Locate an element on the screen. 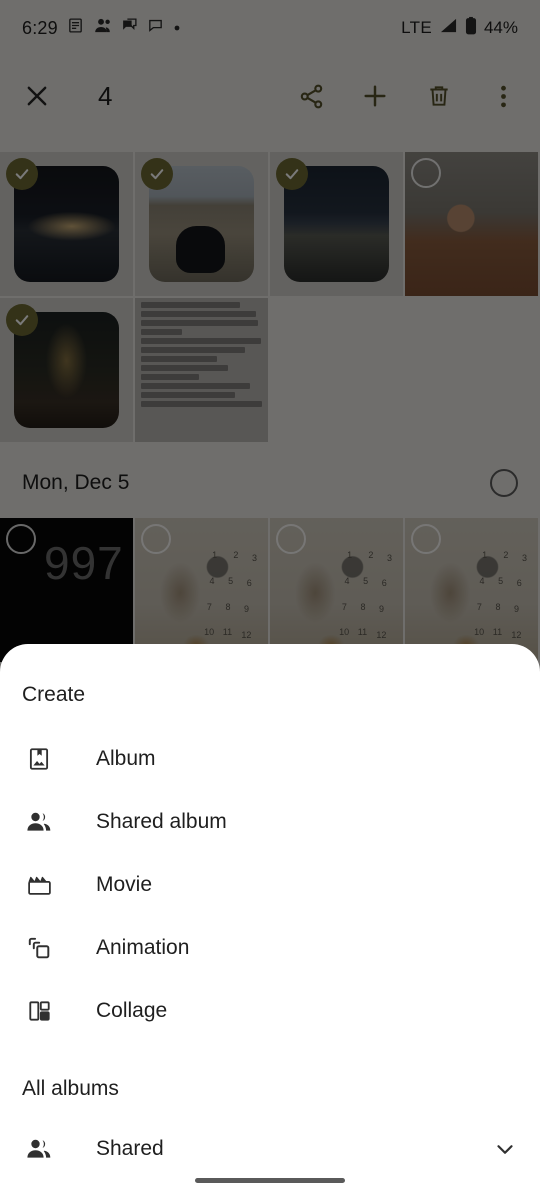 This screenshot has height=1200, width=540. gesture-handle is located at coordinates (270, 1180).